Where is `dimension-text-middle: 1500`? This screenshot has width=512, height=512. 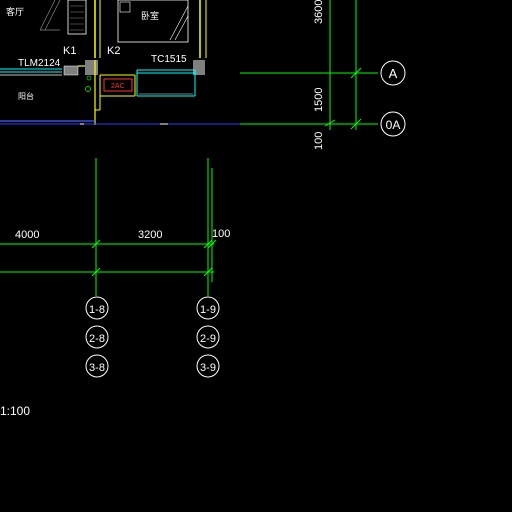
dimension-text-middle: 1500 is located at coordinates (319, 100).